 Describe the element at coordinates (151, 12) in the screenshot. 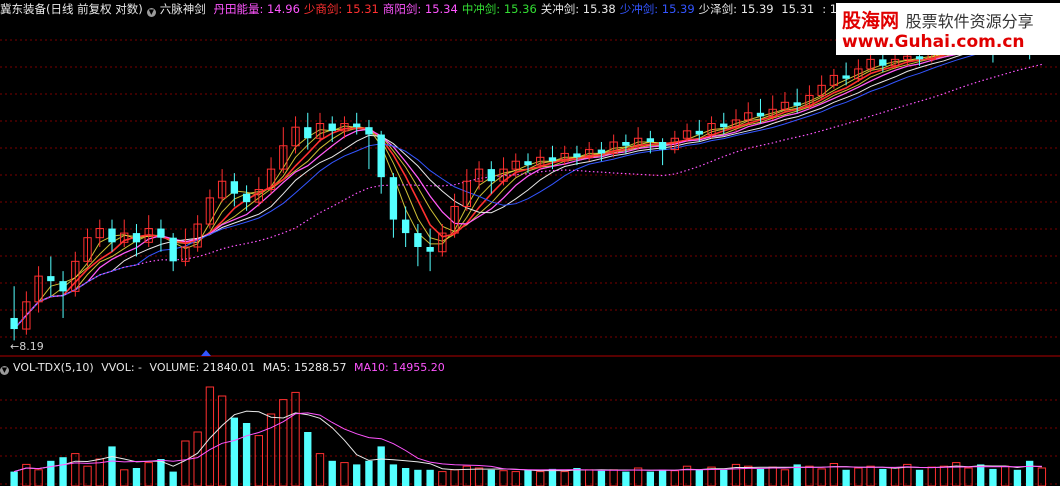

I see `indicator-menu-icon: ▼` at that location.